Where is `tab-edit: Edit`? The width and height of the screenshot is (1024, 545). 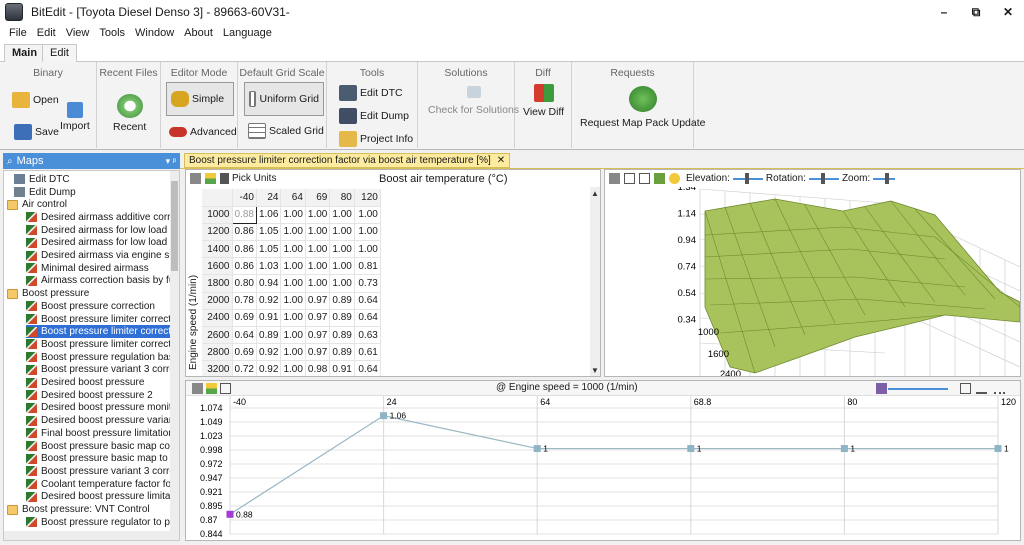
tab-edit: Edit is located at coordinates (59, 53).